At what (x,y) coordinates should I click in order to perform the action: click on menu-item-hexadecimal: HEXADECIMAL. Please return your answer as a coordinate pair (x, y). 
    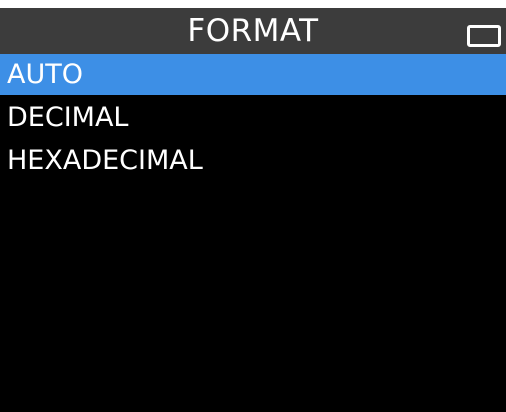
    Looking at the image, I should click on (253, 160).